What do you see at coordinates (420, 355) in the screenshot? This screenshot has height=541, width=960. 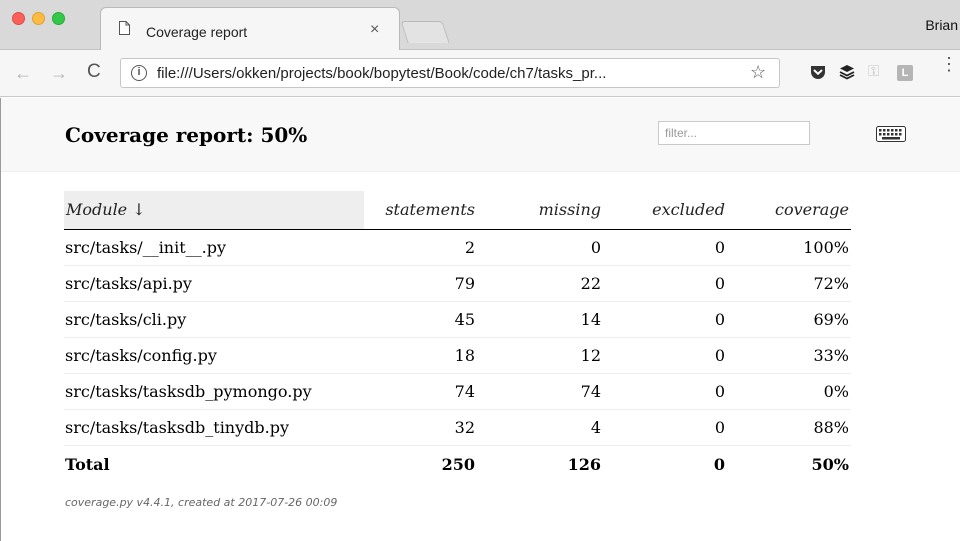 I see `statements-cell: 18` at bounding box center [420, 355].